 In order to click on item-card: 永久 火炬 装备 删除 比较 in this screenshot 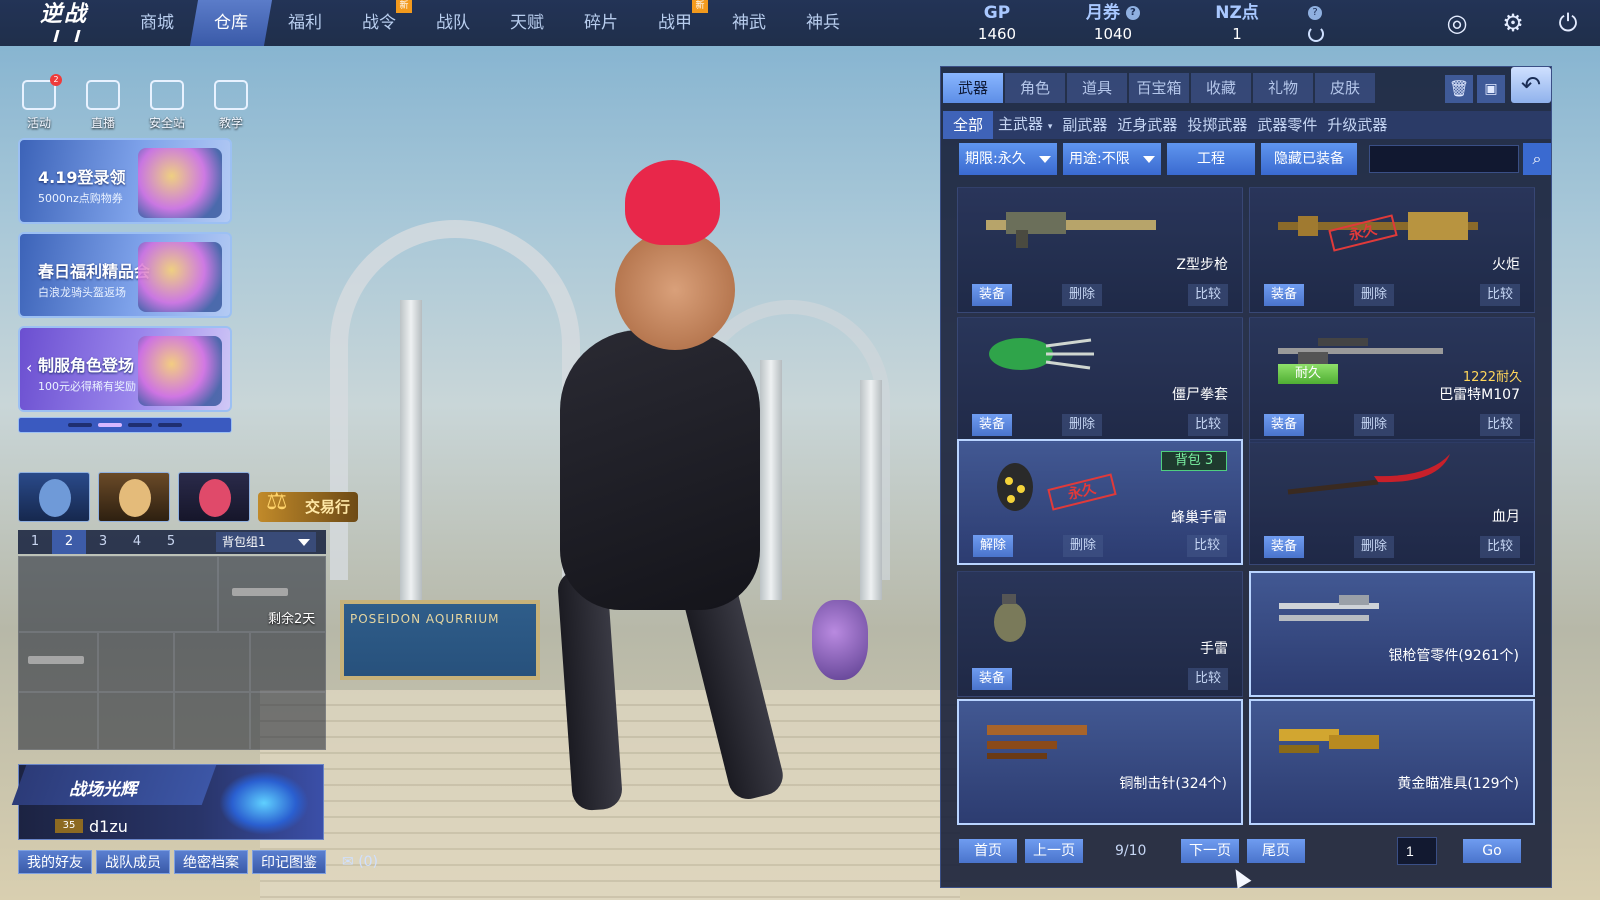, I will do `click(1392, 250)`.